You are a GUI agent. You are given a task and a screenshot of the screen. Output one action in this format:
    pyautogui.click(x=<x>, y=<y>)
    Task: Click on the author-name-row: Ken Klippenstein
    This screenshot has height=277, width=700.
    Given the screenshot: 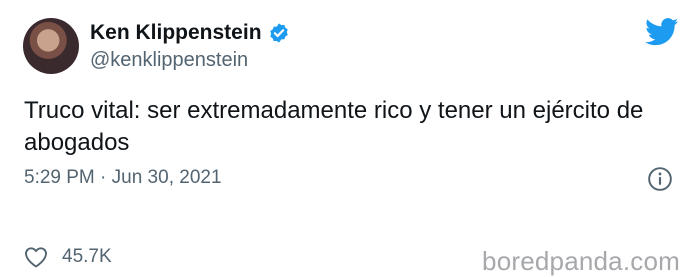 What is the action you would take?
    pyautogui.click(x=190, y=33)
    